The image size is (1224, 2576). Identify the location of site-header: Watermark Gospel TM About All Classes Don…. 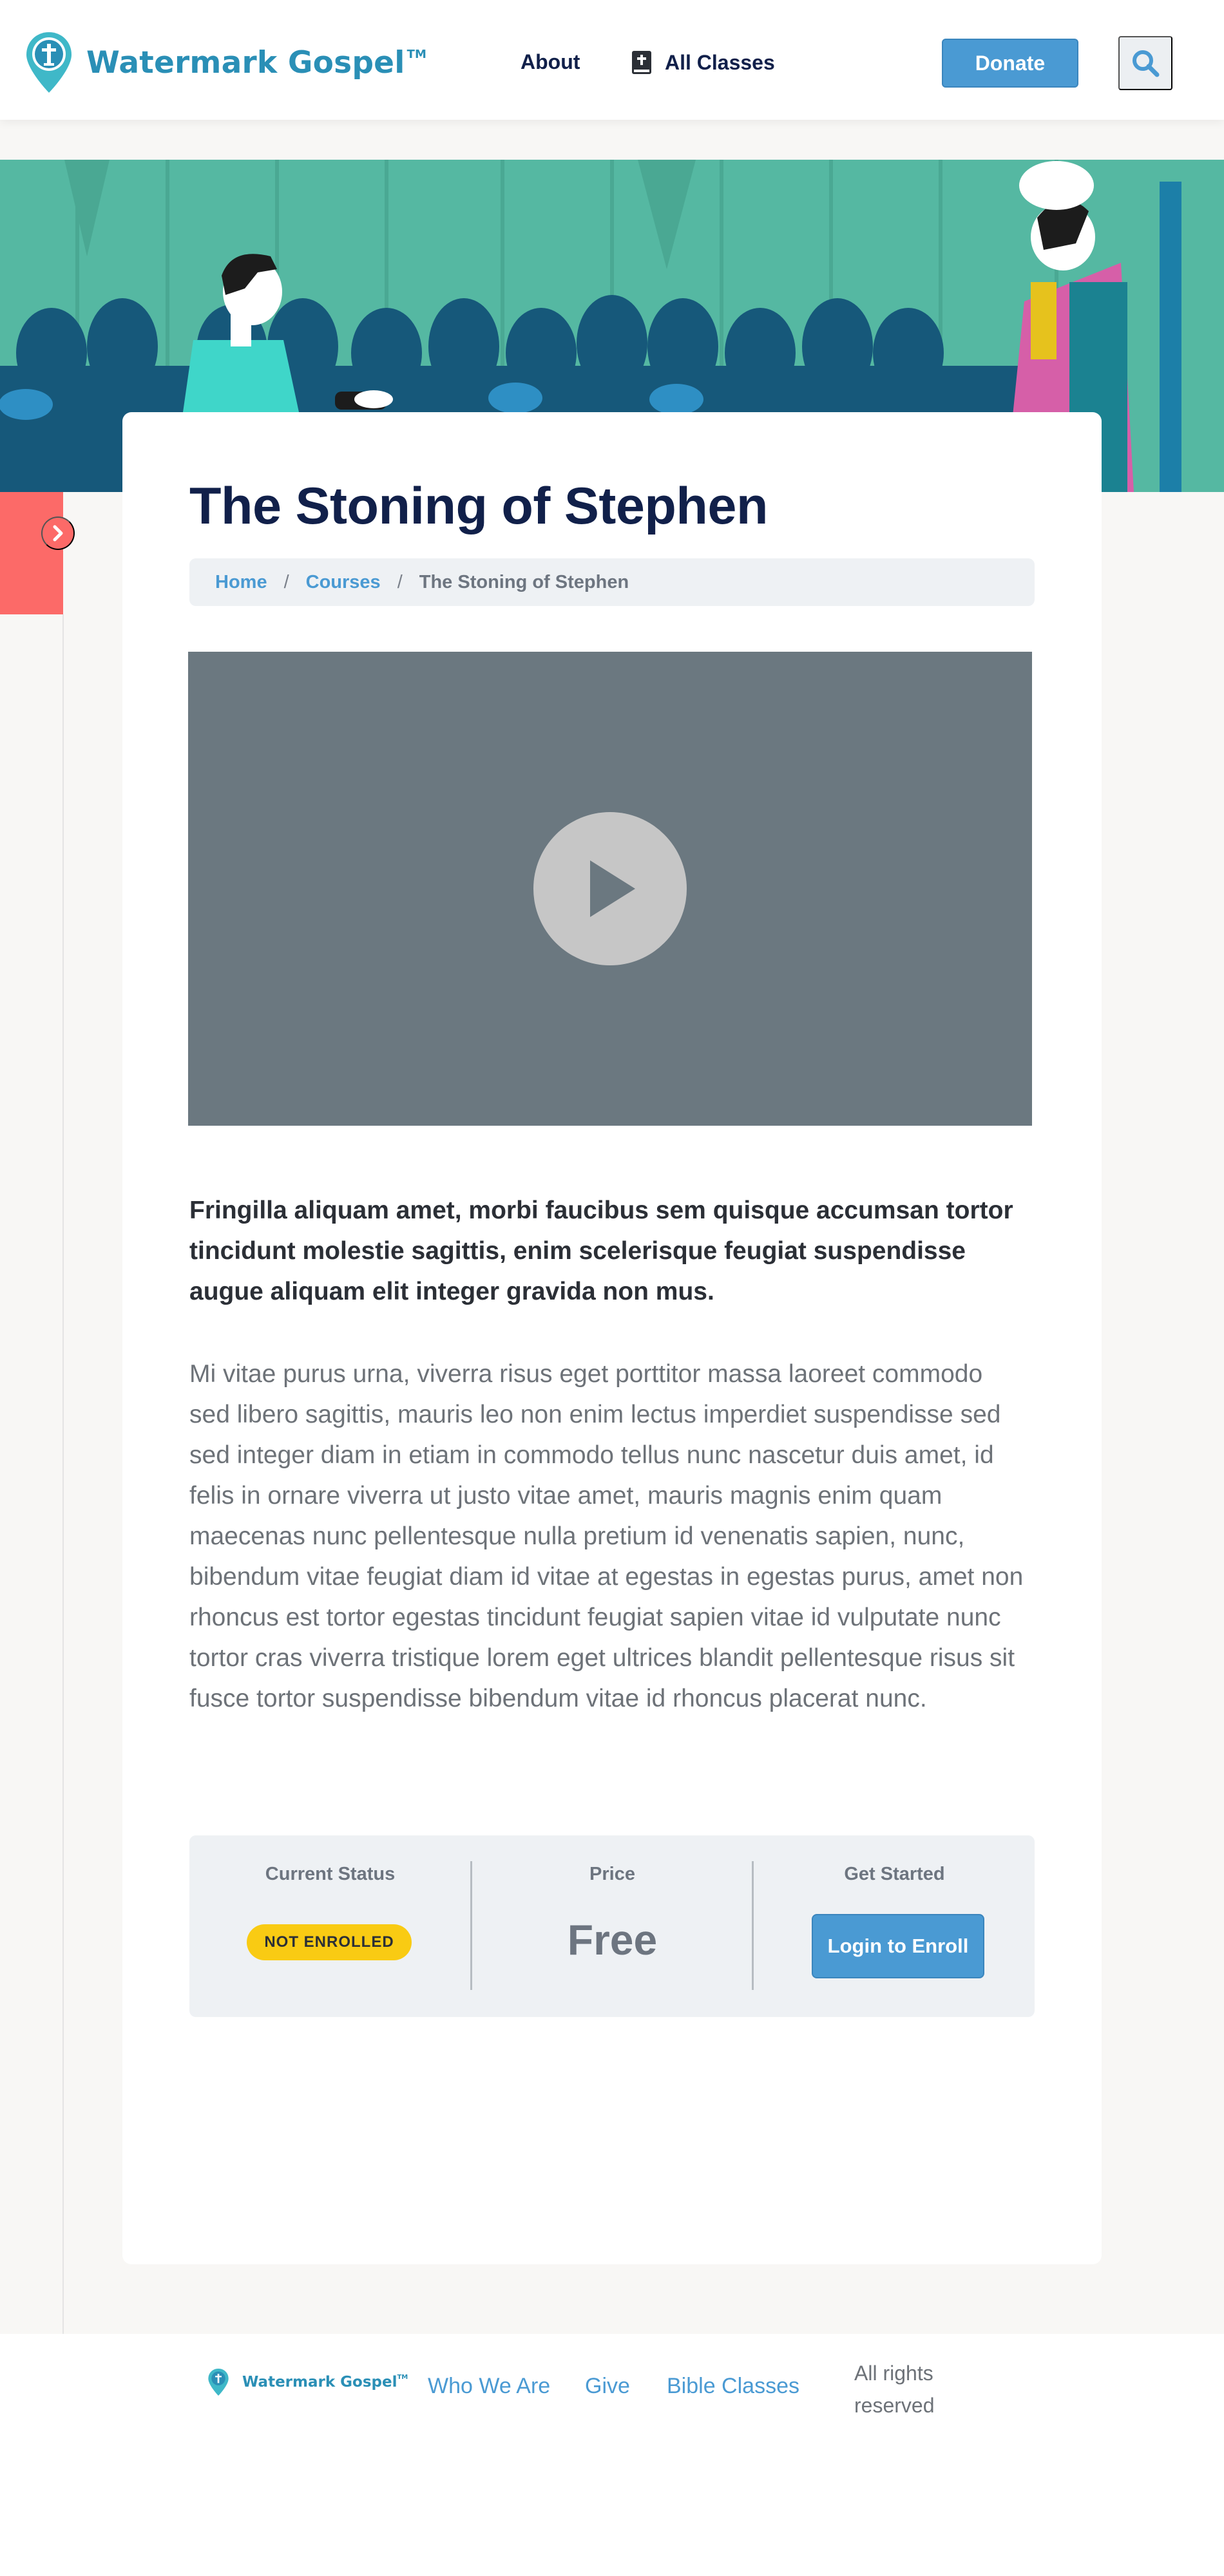
(612, 60).